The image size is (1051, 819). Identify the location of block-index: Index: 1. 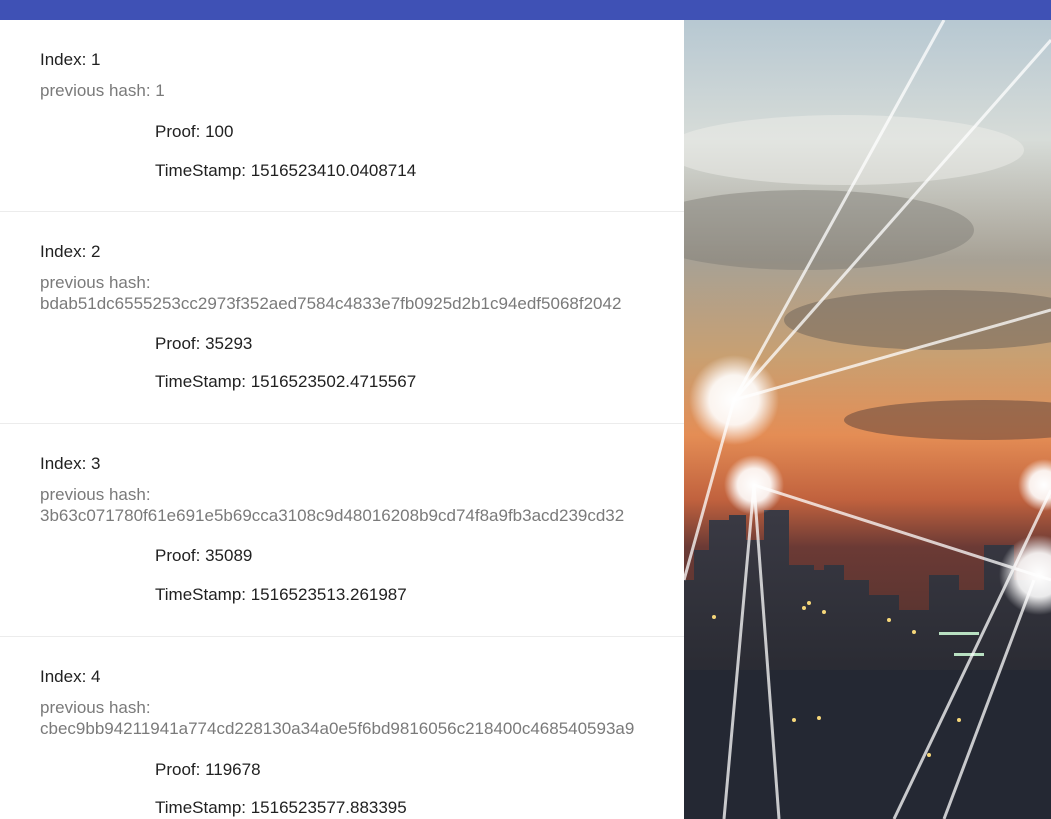
(70, 59).